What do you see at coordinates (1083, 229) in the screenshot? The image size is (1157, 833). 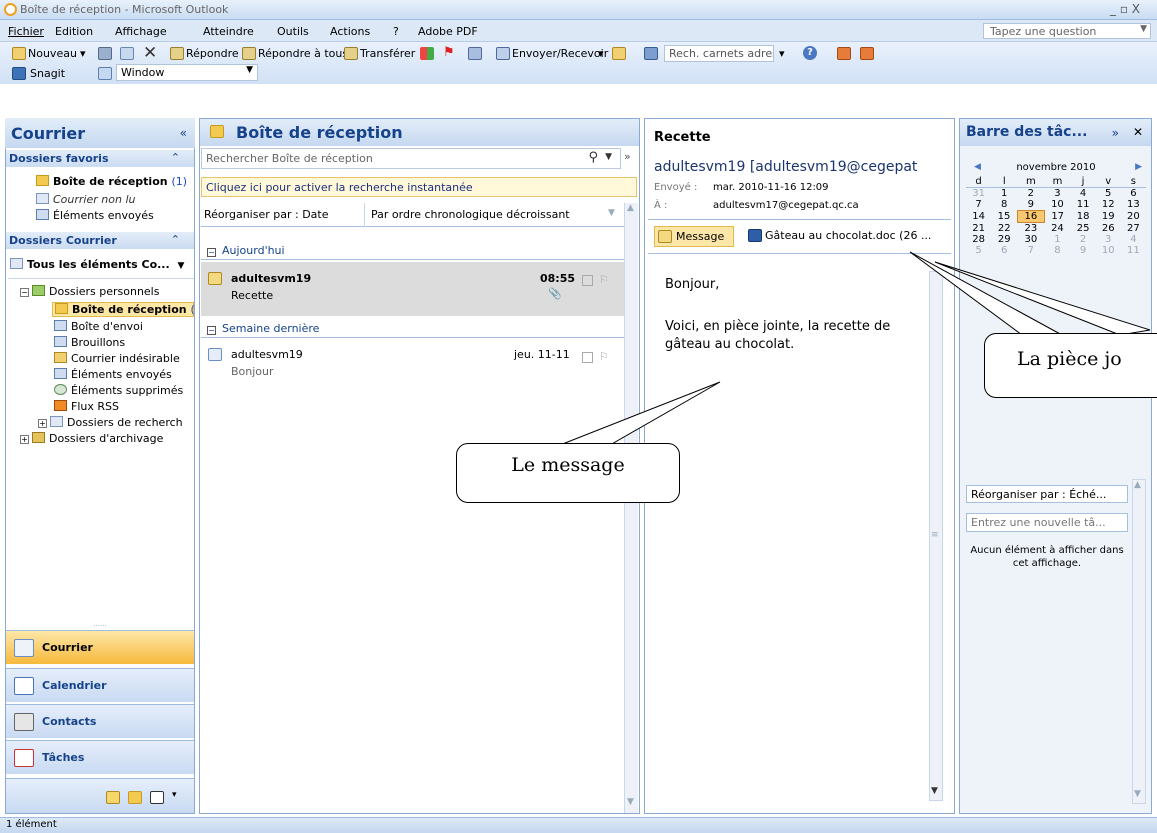 I see `calendar-day: 25` at bounding box center [1083, 229].